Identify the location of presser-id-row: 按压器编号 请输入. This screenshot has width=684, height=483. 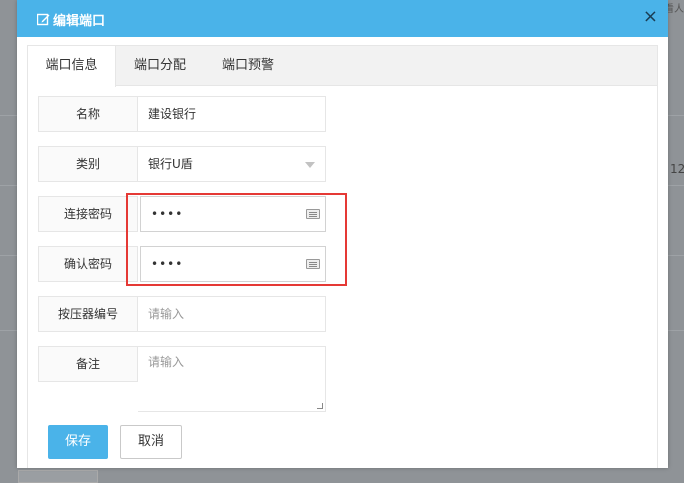
(182, 314).